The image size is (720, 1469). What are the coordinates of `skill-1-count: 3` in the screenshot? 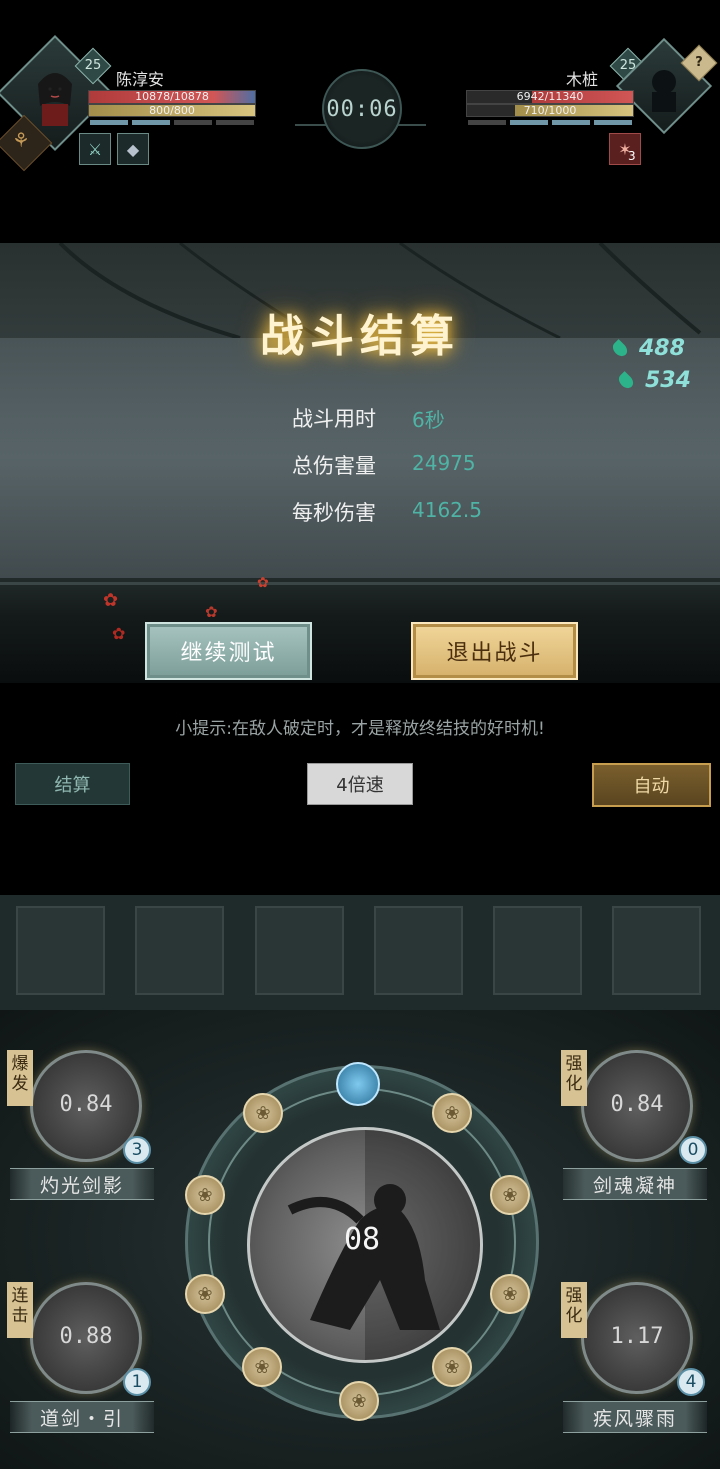 It's located at (137, 1150).